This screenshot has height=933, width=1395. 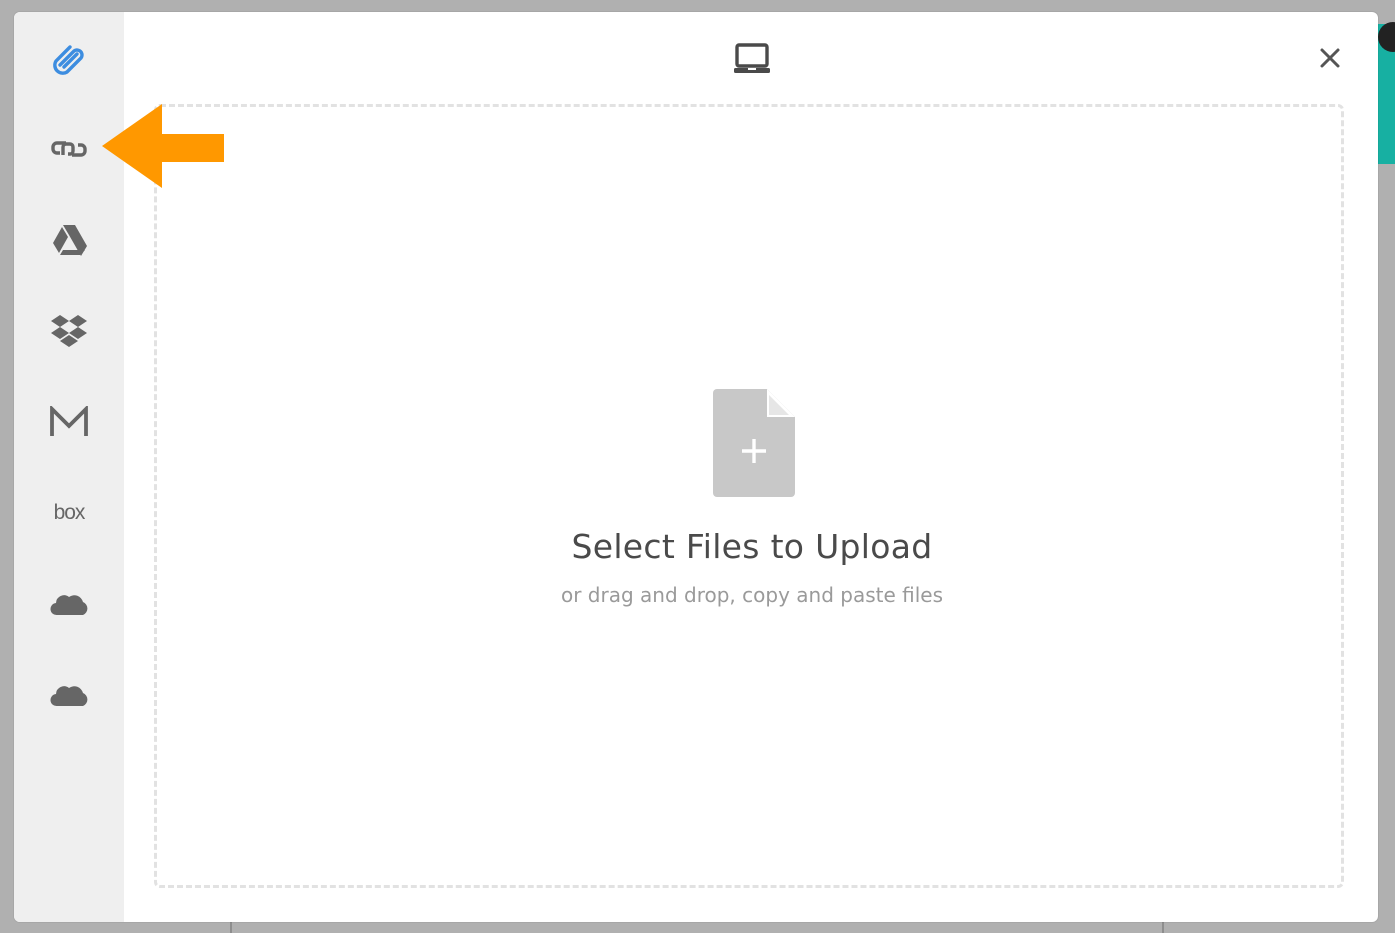 I want to click on sidebar-item-onedrive, so click(x=69, y=604).